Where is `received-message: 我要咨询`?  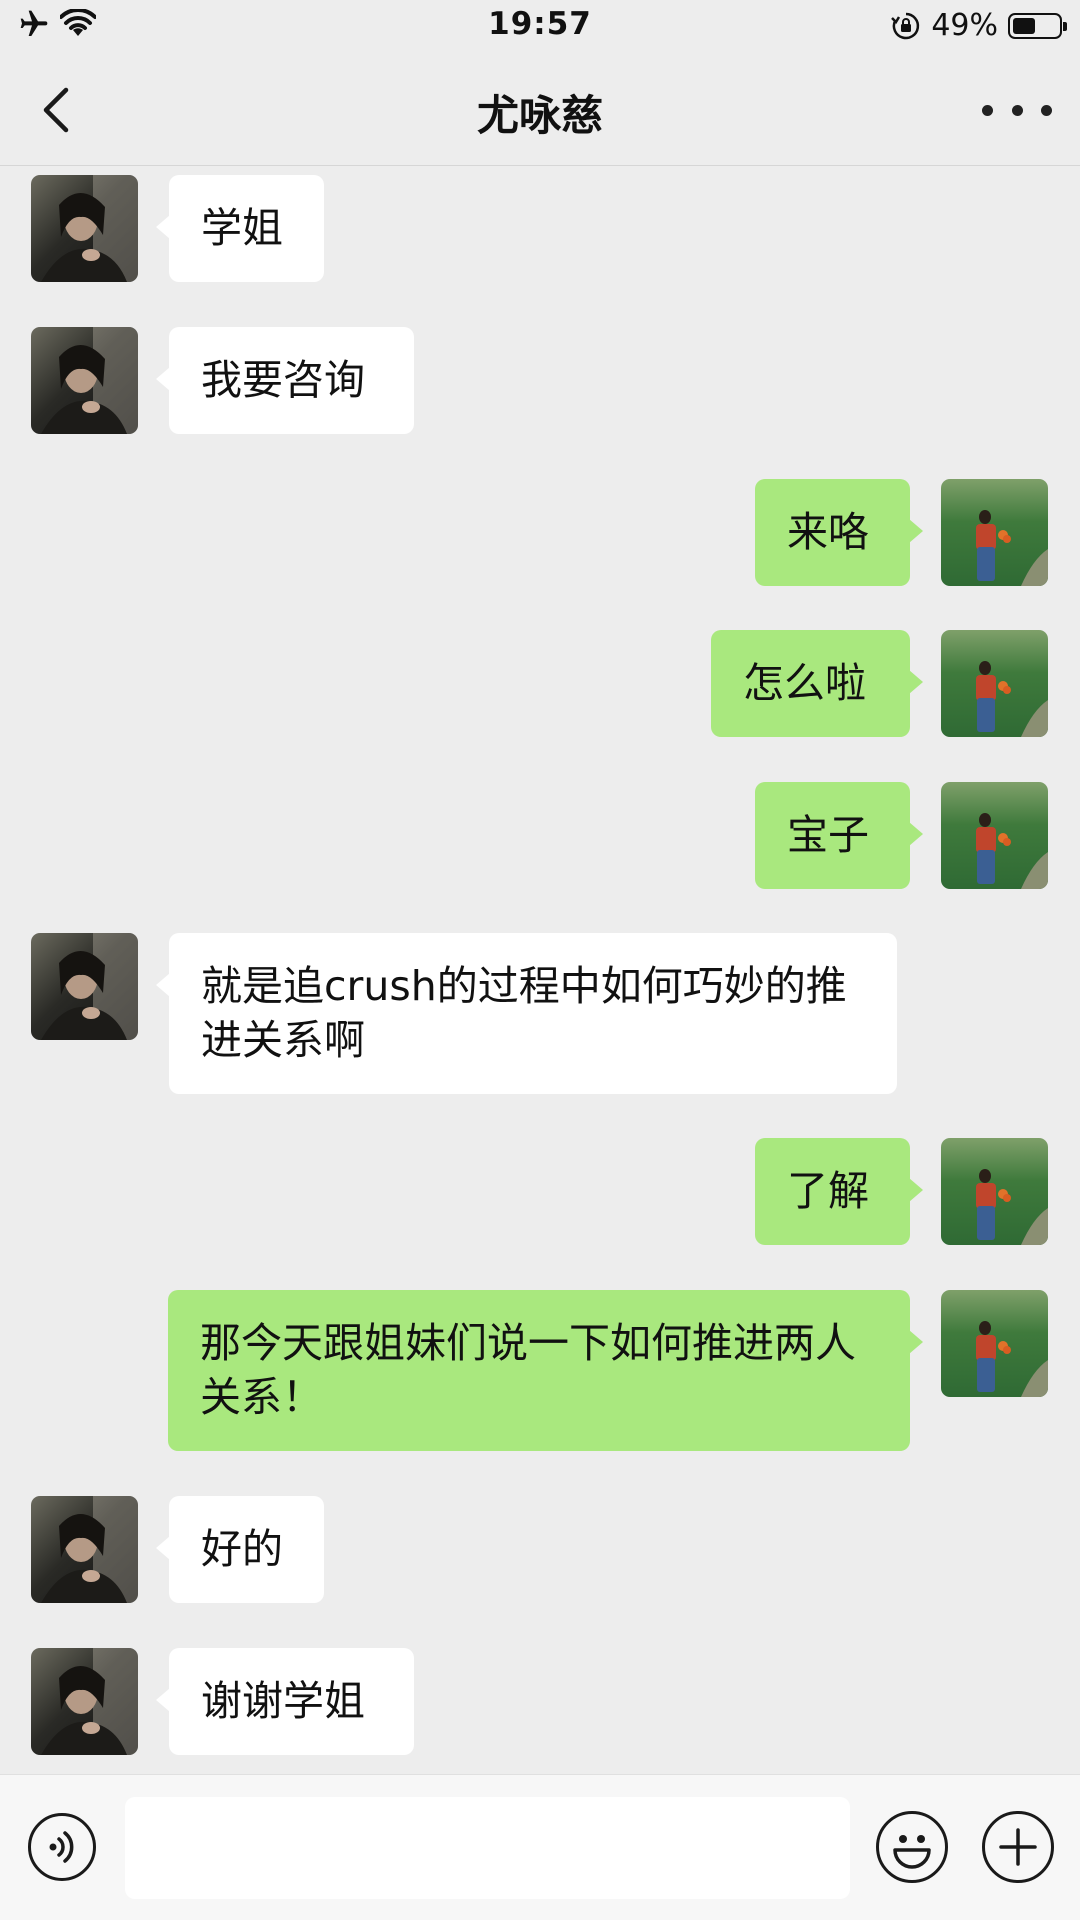
received-message: 我要咨询 is located at coordinates (540, 380).